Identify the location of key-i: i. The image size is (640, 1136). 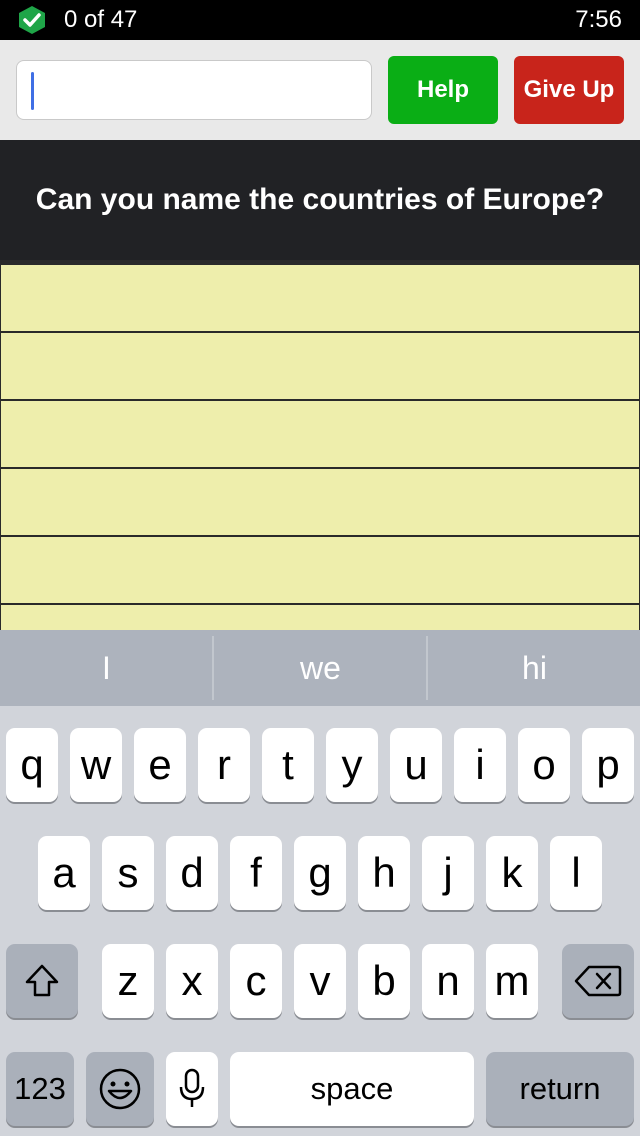
(480, 765).